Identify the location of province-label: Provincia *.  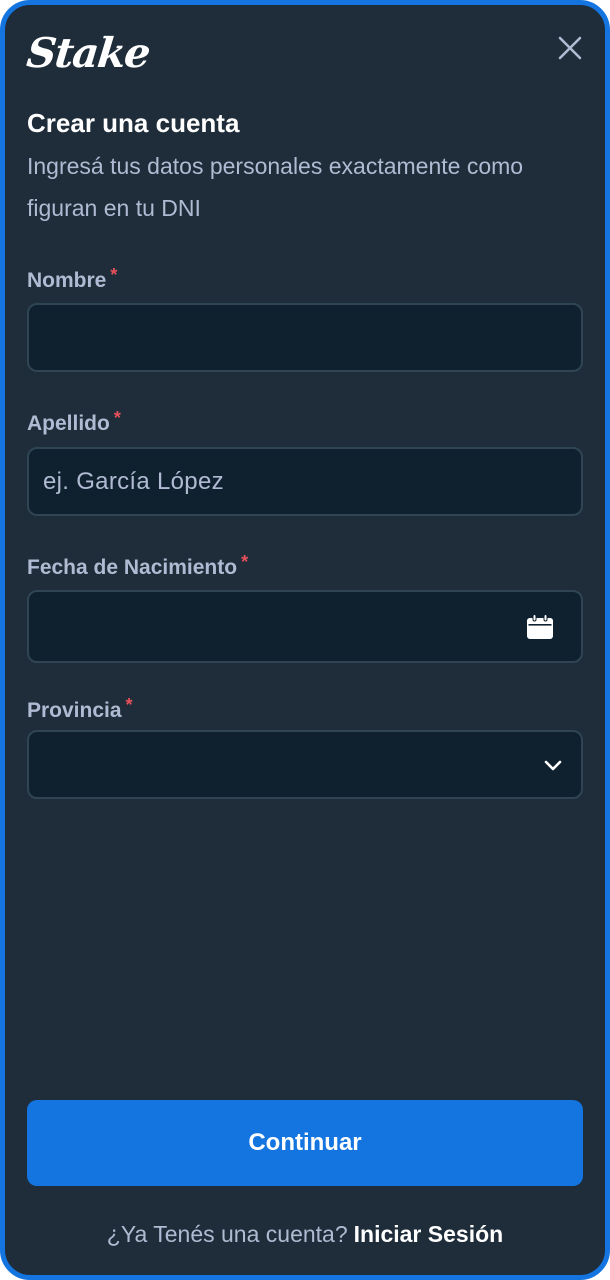
(80, 710).